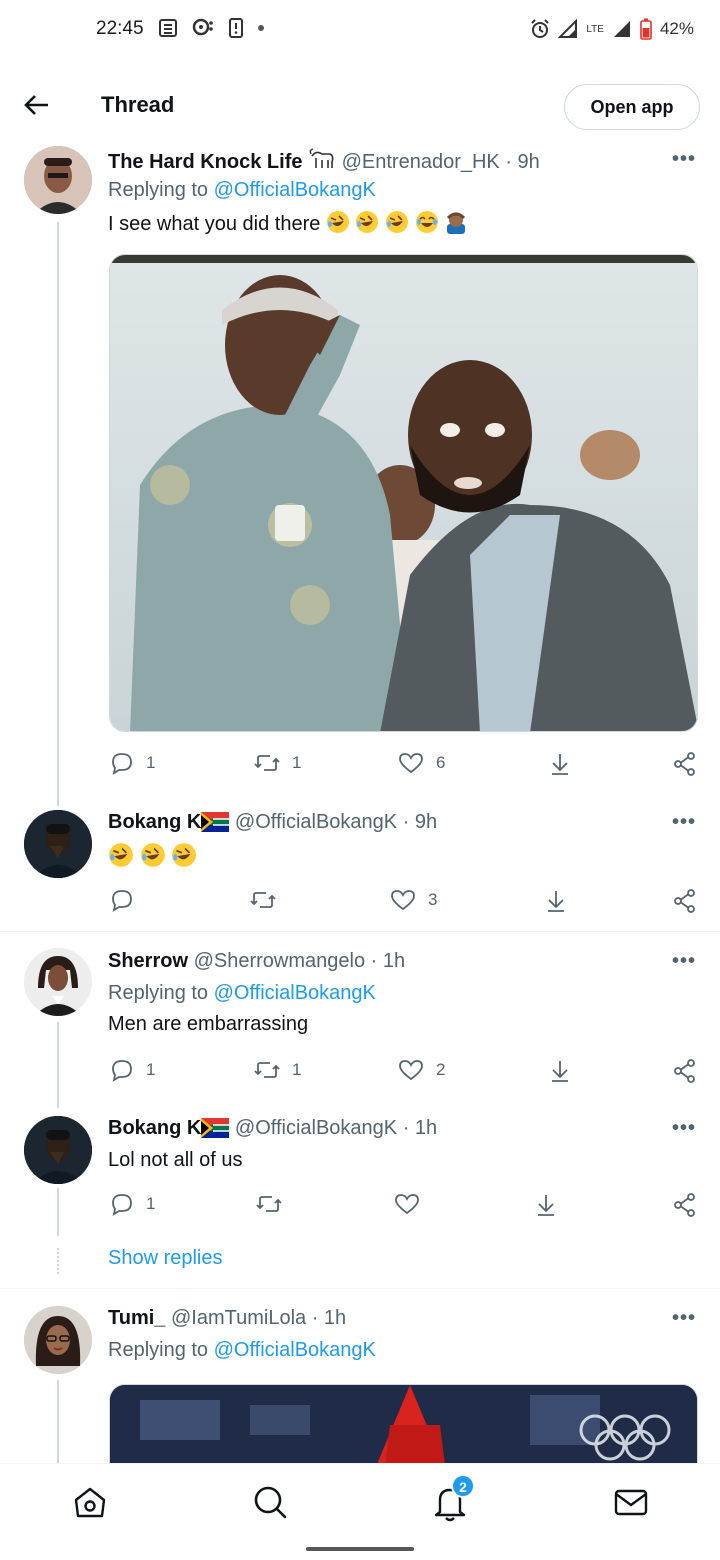 Image resolution: width=720 pixels, height=1560 pixels. I want to click on notifications-badge: 2, so click(463, 1486).